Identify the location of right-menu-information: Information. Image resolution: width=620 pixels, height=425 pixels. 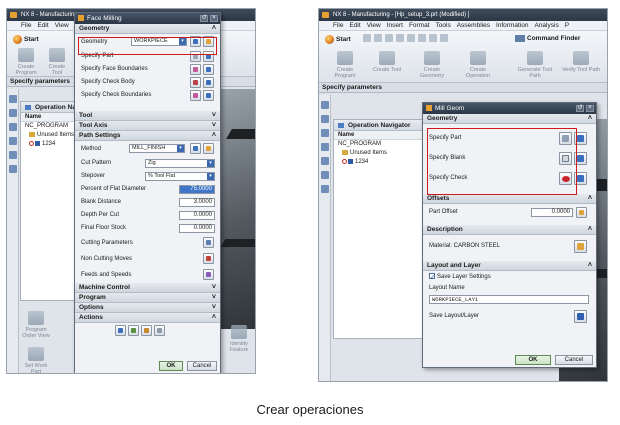
(512, 25).